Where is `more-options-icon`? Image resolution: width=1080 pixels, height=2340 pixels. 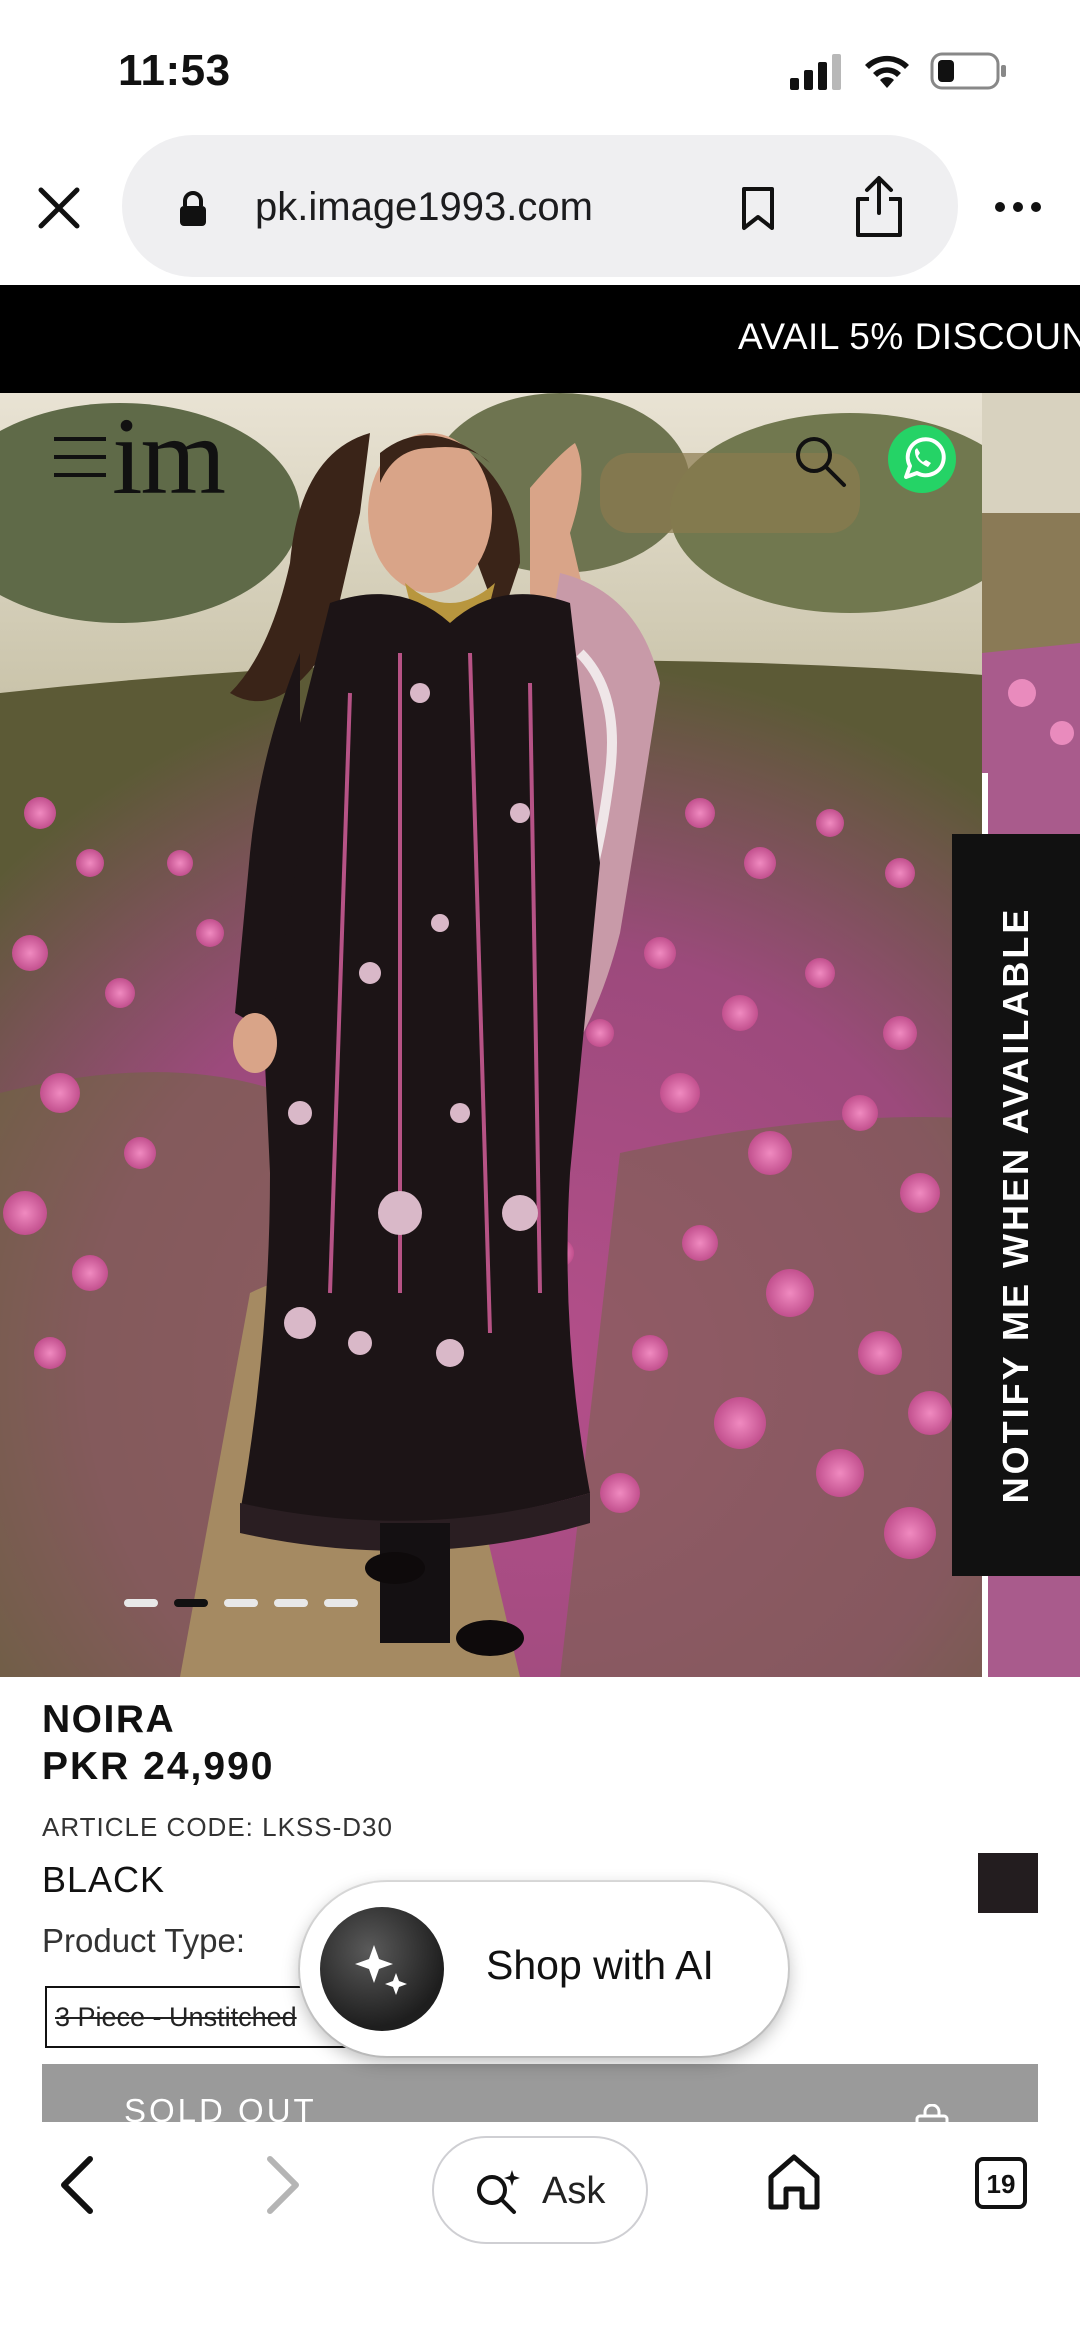 more-options-icon is located at coordinates (1018, 207).